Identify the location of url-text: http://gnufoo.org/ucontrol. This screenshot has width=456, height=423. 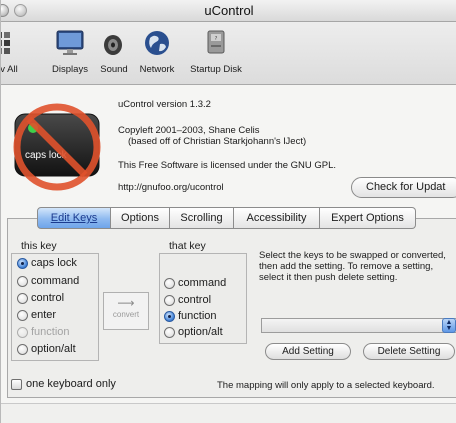
(171, 187).